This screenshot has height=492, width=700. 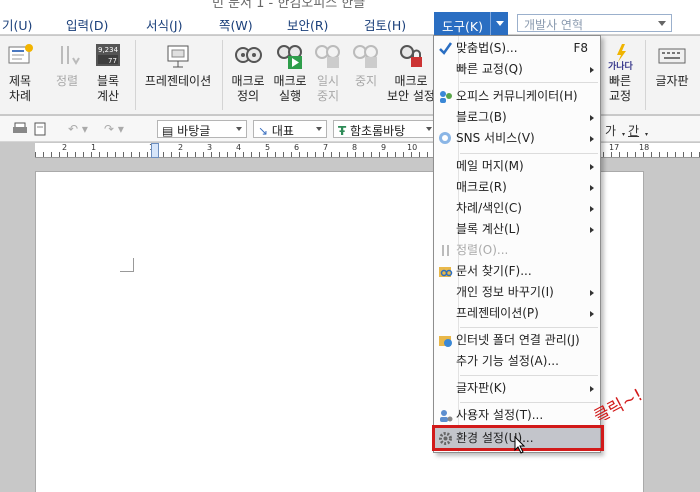 I want to click on undo-icon: ↶ ▾, so click(x=78, y=129).